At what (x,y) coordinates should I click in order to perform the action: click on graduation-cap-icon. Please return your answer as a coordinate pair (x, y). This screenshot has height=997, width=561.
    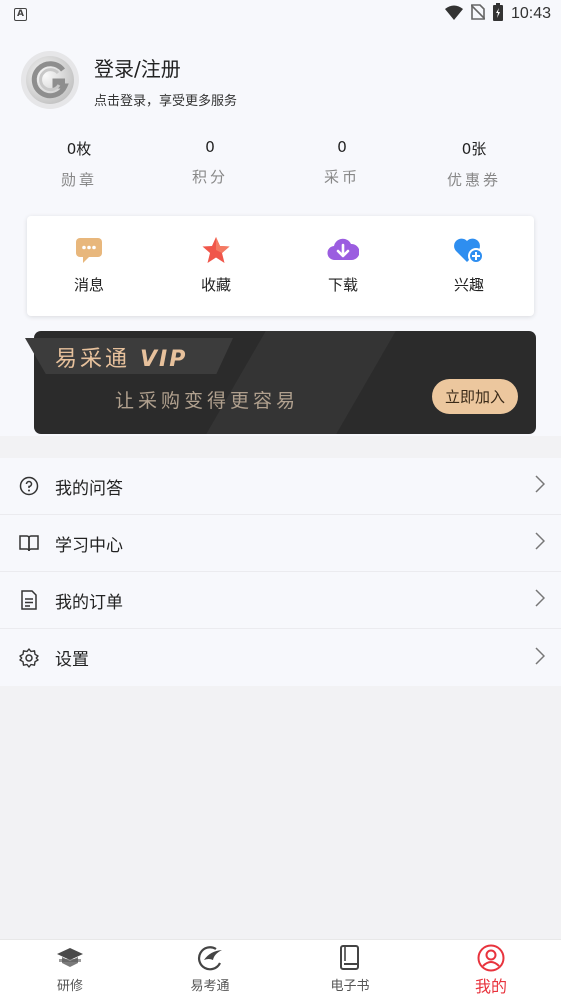
    Looking at the image, I should click on (70, 958).